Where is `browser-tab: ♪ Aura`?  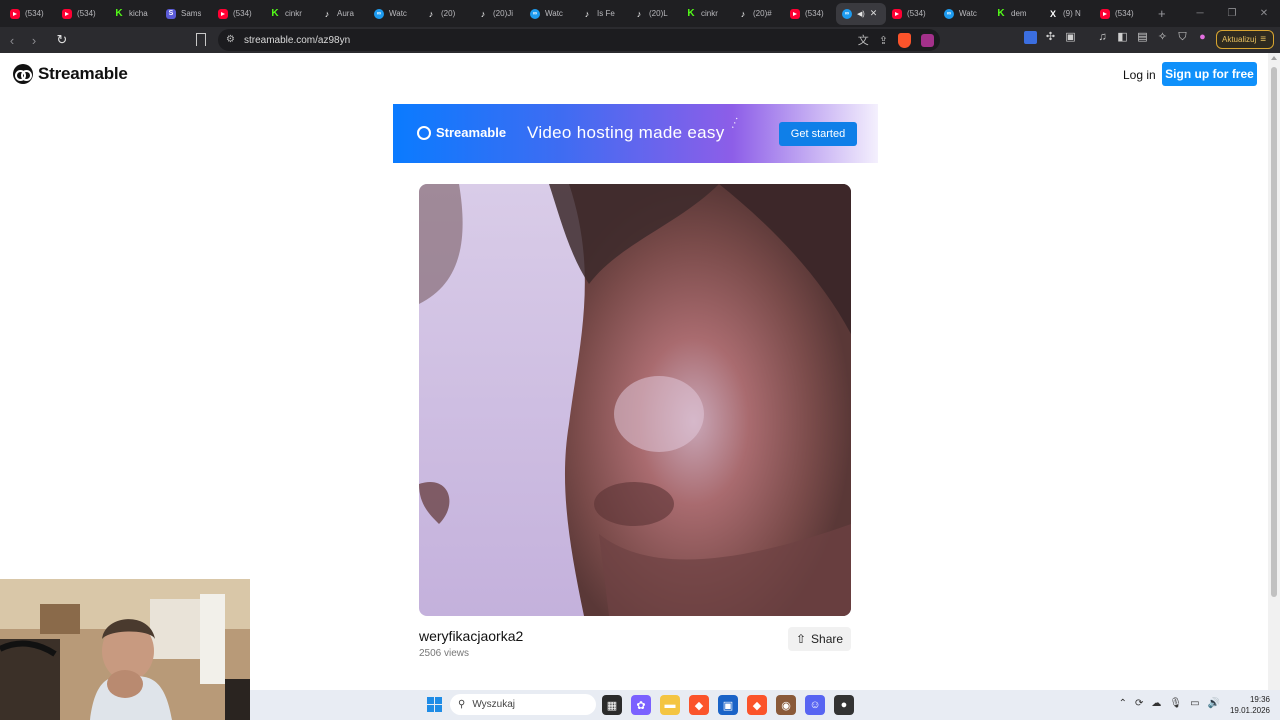
browser-tab: ♪ Aura is located at coordinates (342, 14).